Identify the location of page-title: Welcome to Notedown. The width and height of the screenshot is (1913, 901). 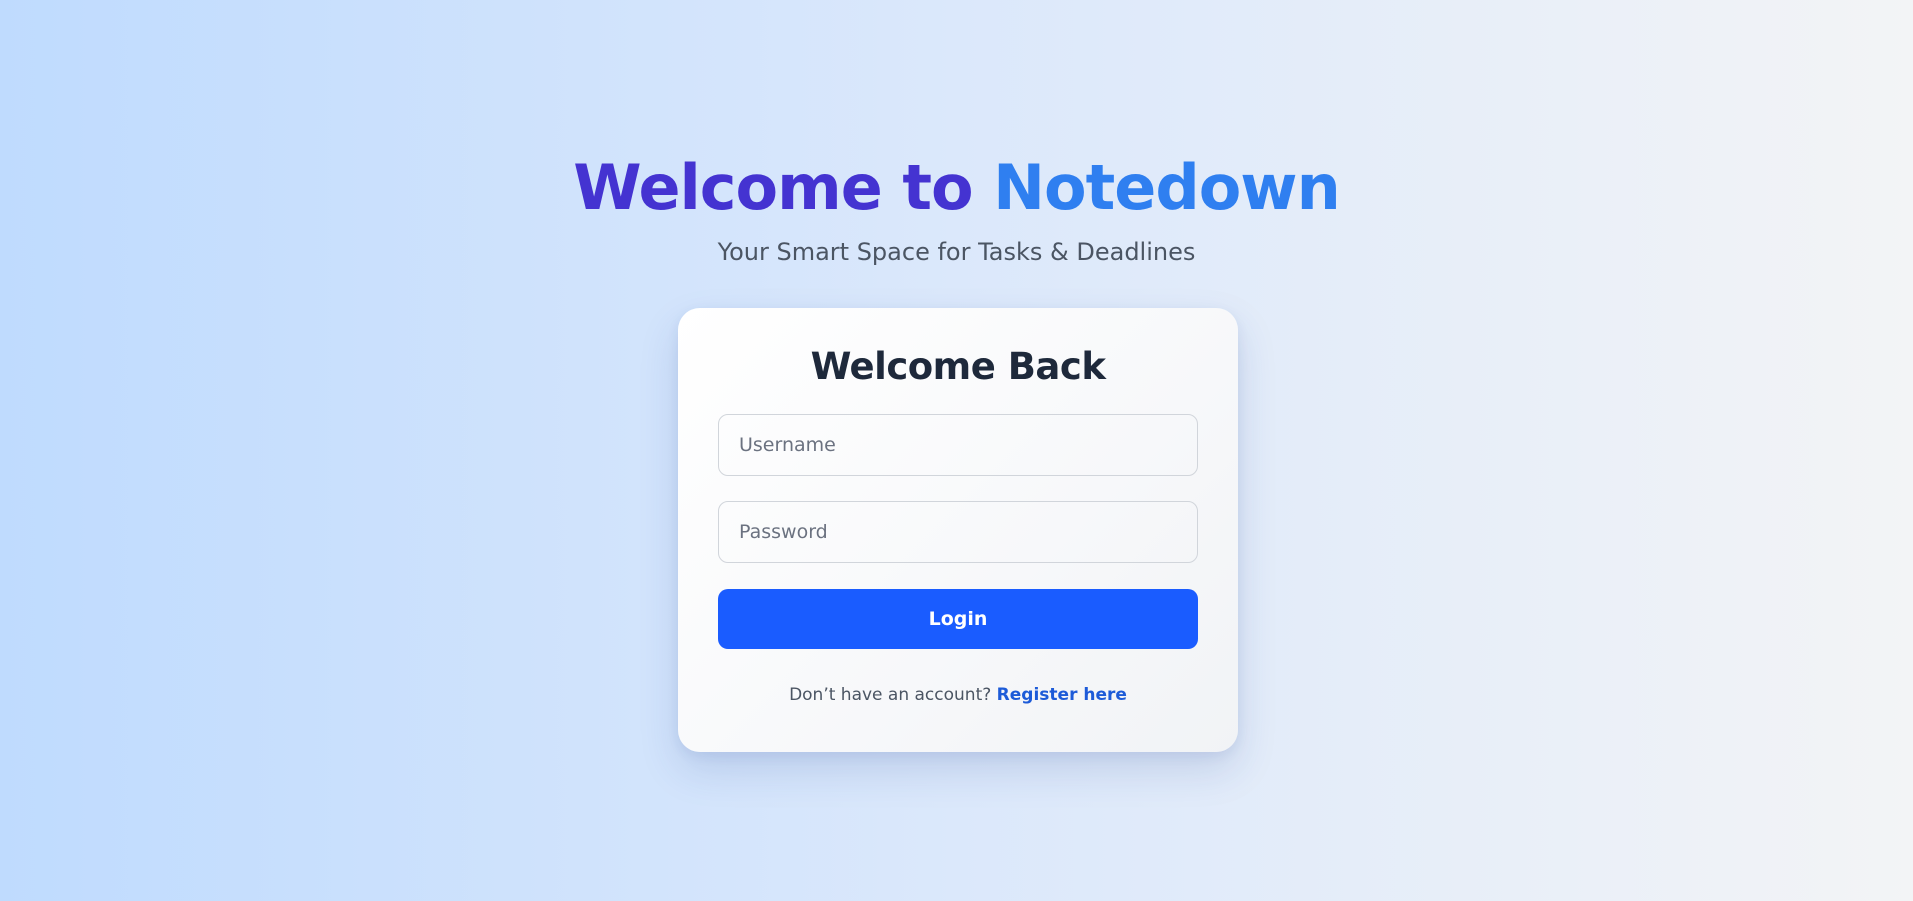
(956, 188).